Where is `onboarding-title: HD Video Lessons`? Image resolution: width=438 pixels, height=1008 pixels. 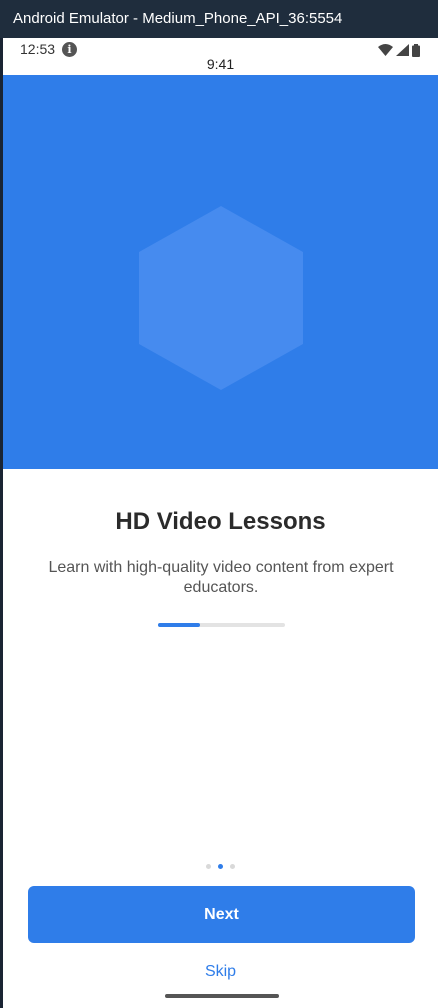 onboarding-title: HD Video Lessons is located at coordinates (220, 521).